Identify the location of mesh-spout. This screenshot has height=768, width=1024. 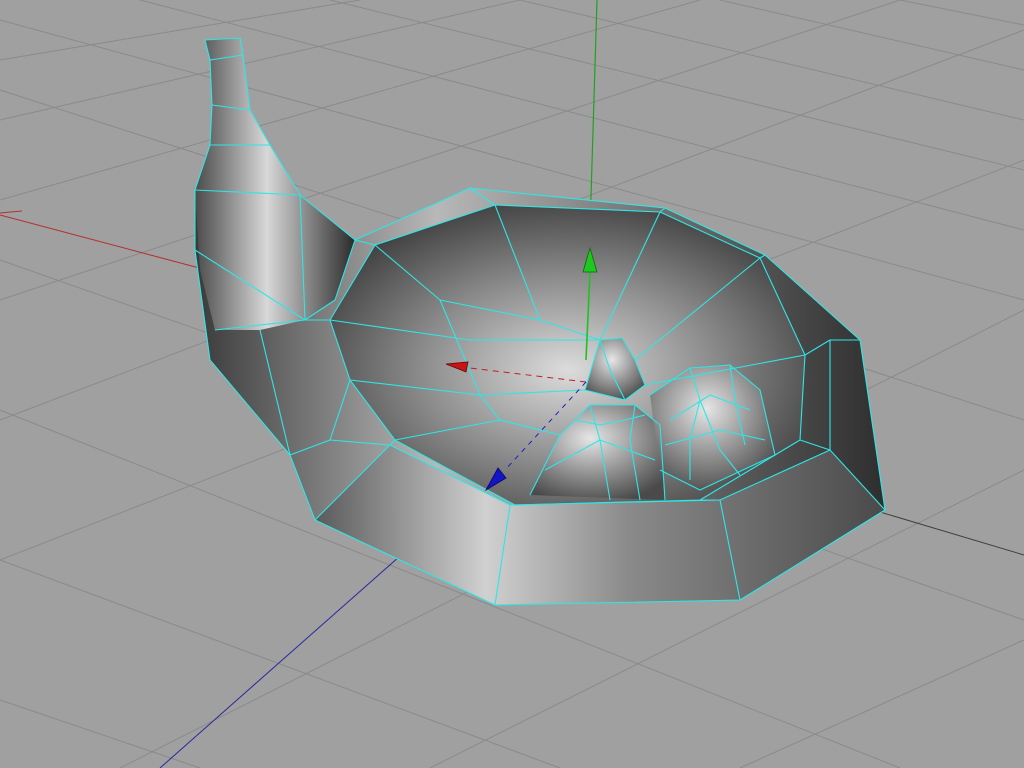
(275, 184).